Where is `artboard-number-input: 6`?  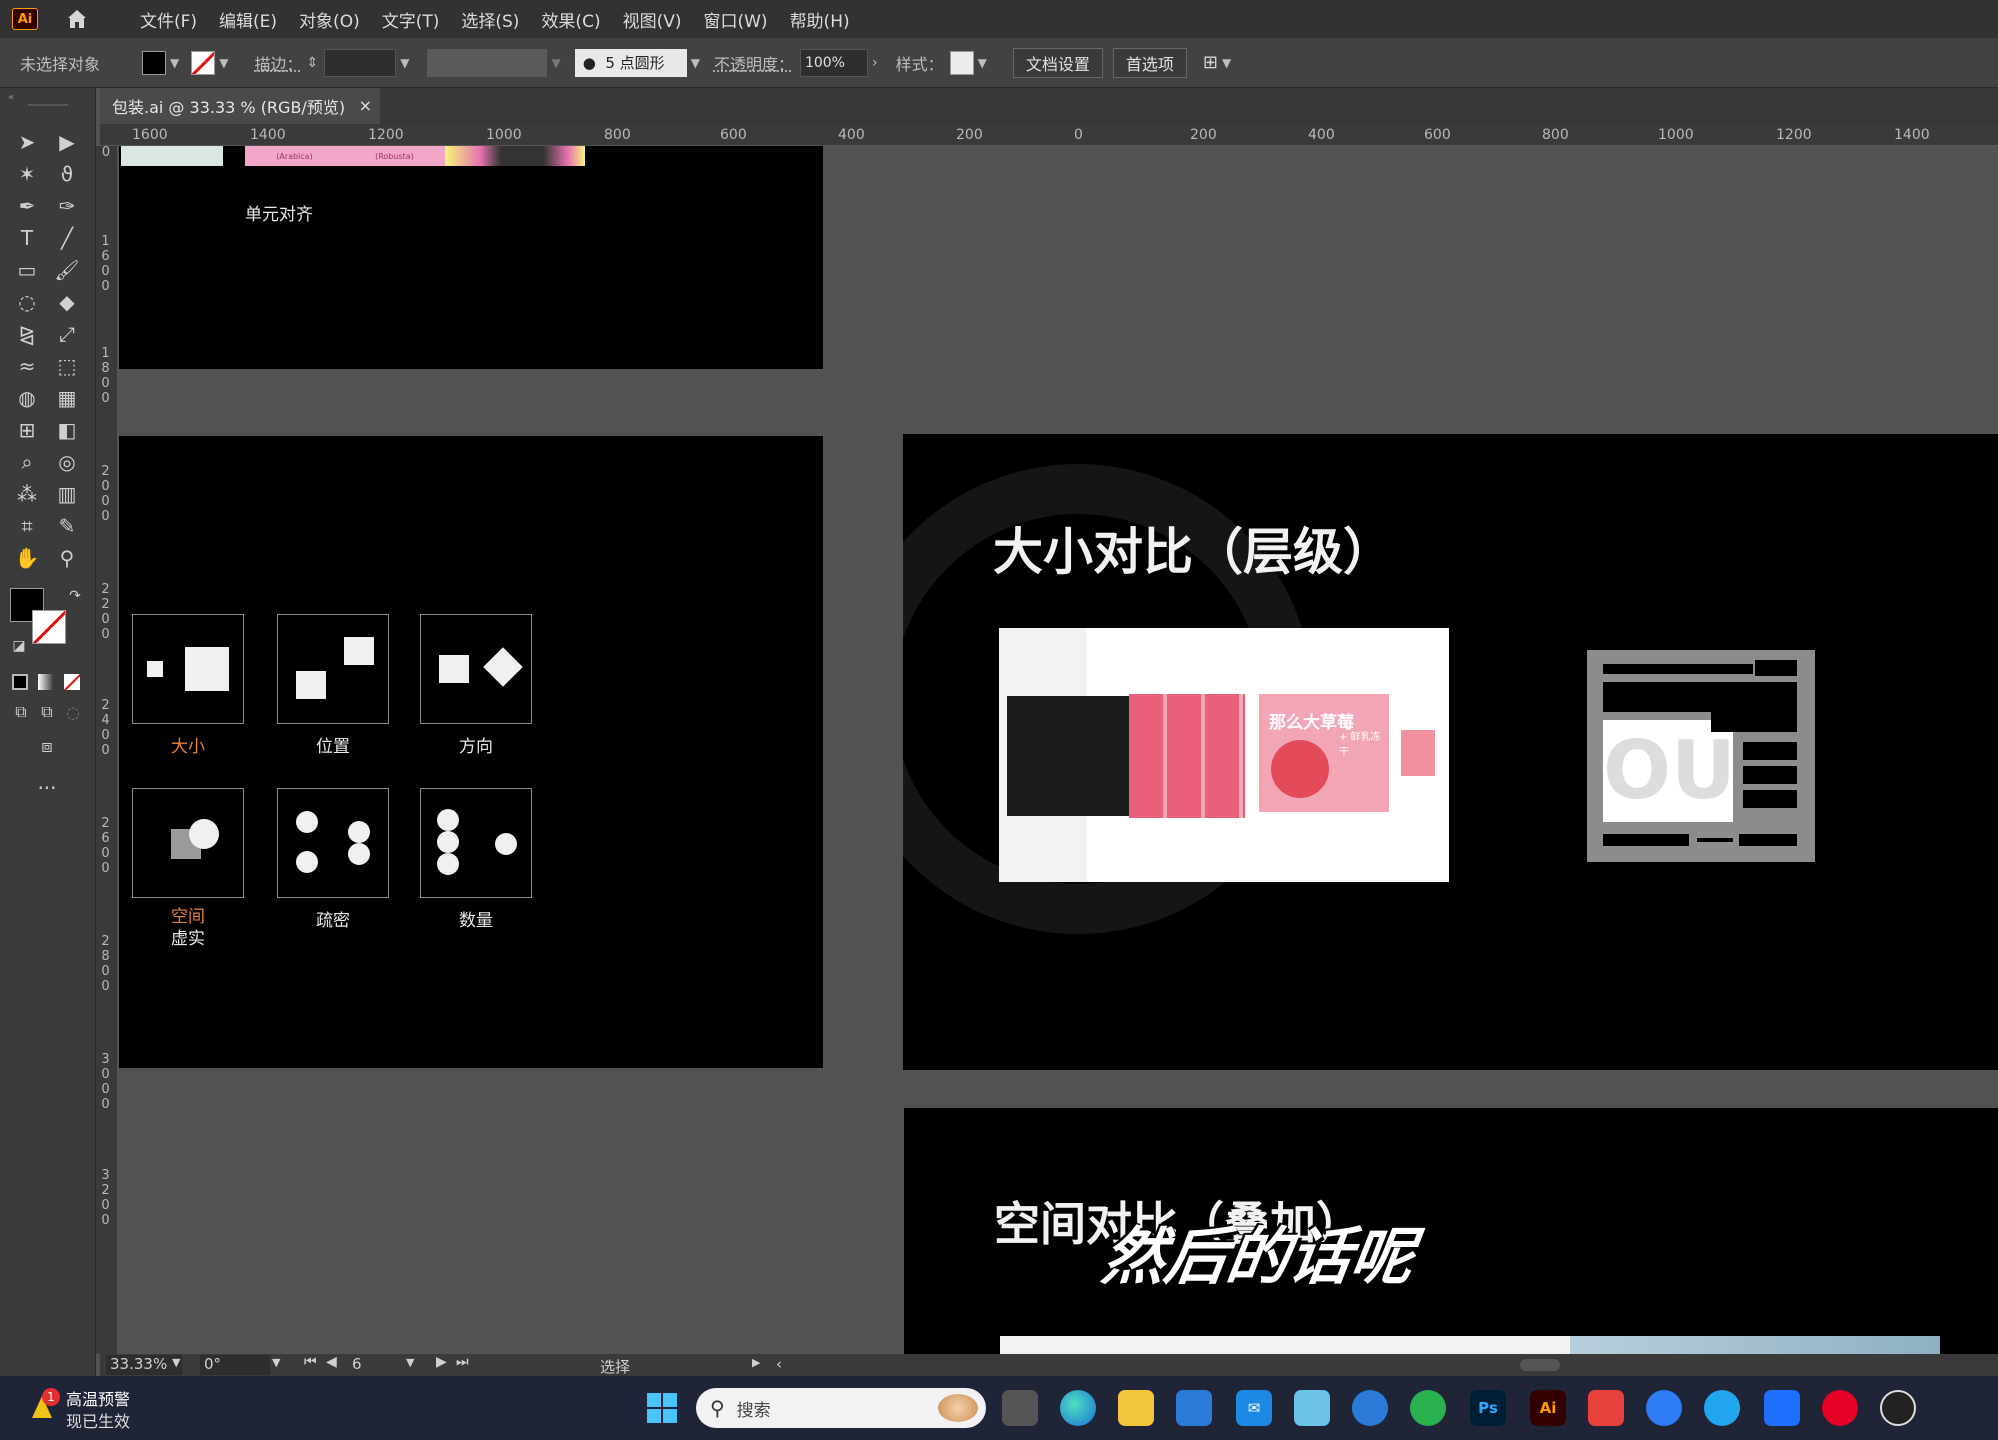 artboard-number-input: 6 is located at coordinates (370, 1365).